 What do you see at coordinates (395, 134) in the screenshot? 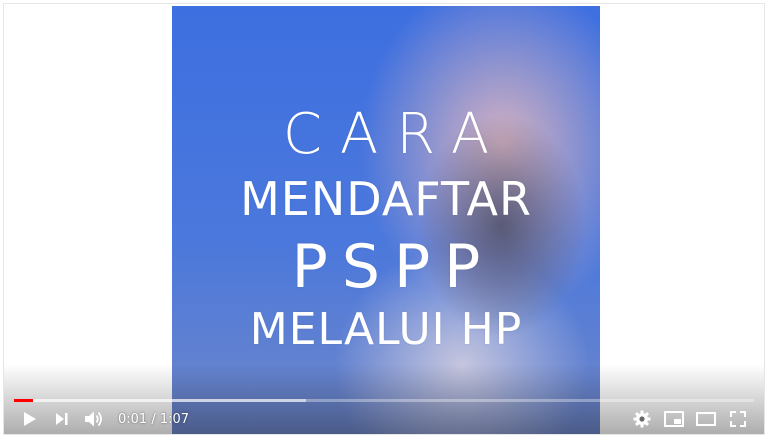
I see `video-title-line-1: CARA` at bounding box center [395, 134].